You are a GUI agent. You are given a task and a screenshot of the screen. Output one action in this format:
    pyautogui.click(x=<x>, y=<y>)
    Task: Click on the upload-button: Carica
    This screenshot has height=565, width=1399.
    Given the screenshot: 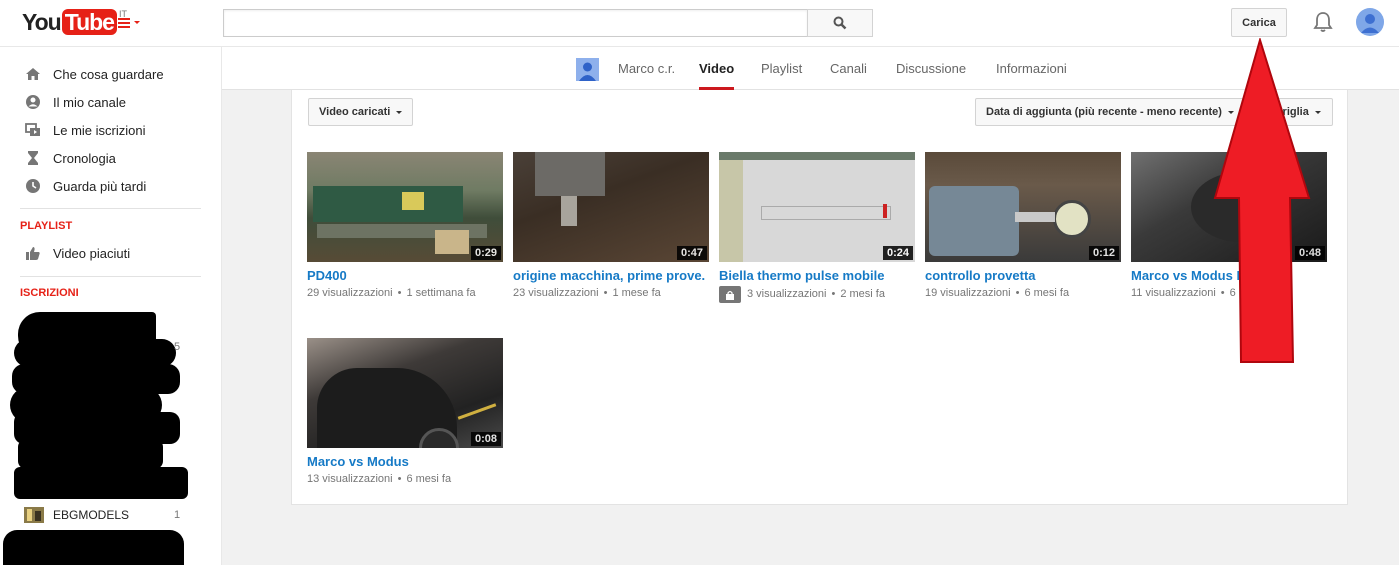 What is the action you would take?
    pyautogui.click(x=1259, y=22)
    